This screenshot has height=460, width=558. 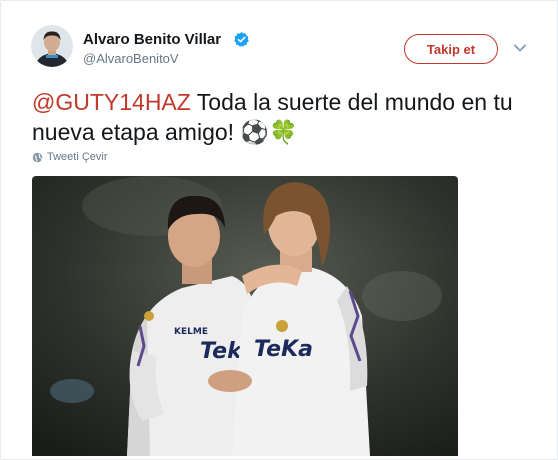 What do you see at coordinates (191, 332) in the screenshot?
I see `jersey-sponsor-left: KELME` at bounding box center [191, 332].